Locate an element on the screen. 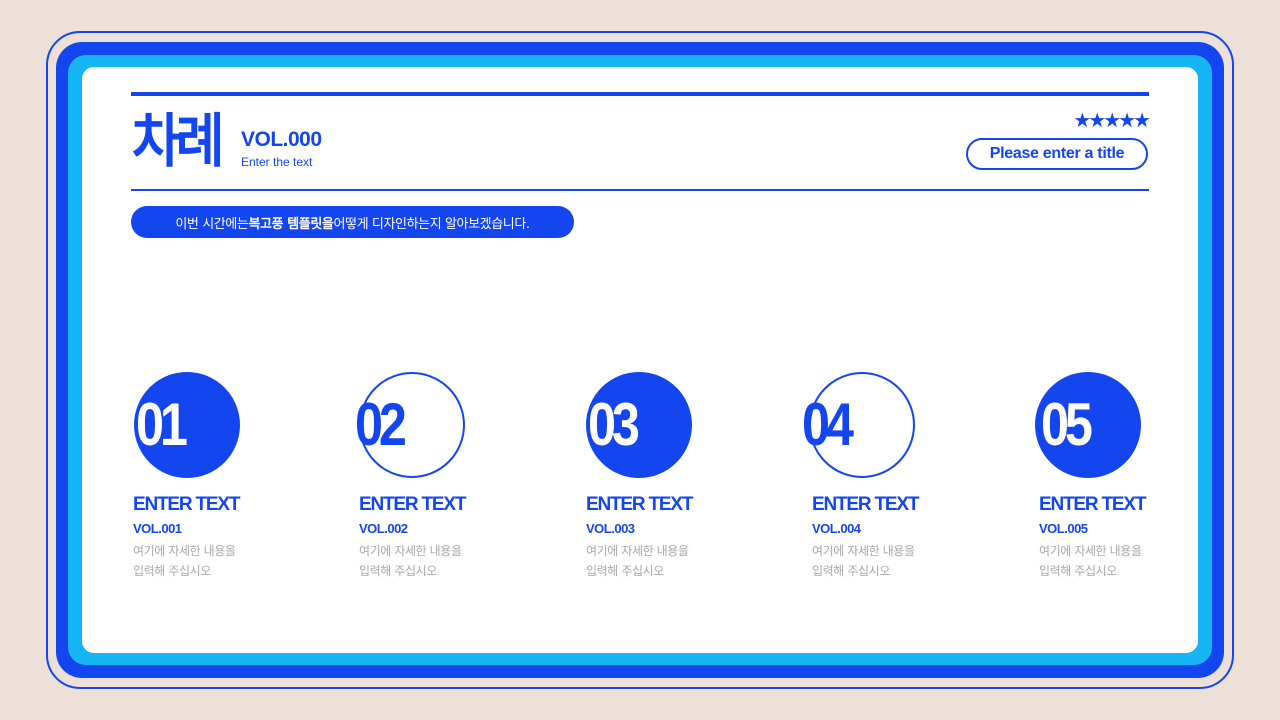  page-title: 차례 is located at coordinates (178, 141).